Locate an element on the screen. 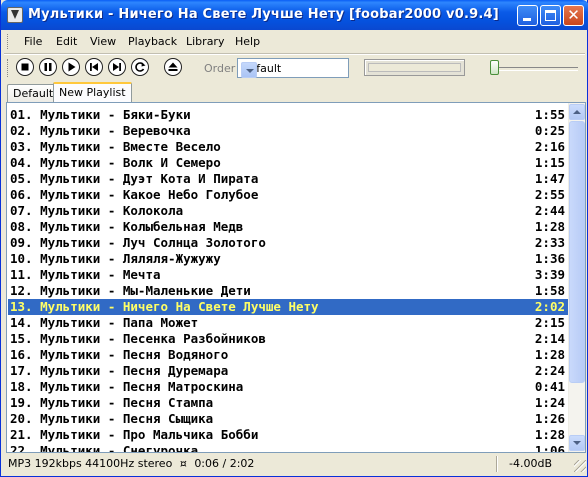 The height and width of the screenshot is (477, 588). track-duration: 1:55 is located at coordinates (549, 114).